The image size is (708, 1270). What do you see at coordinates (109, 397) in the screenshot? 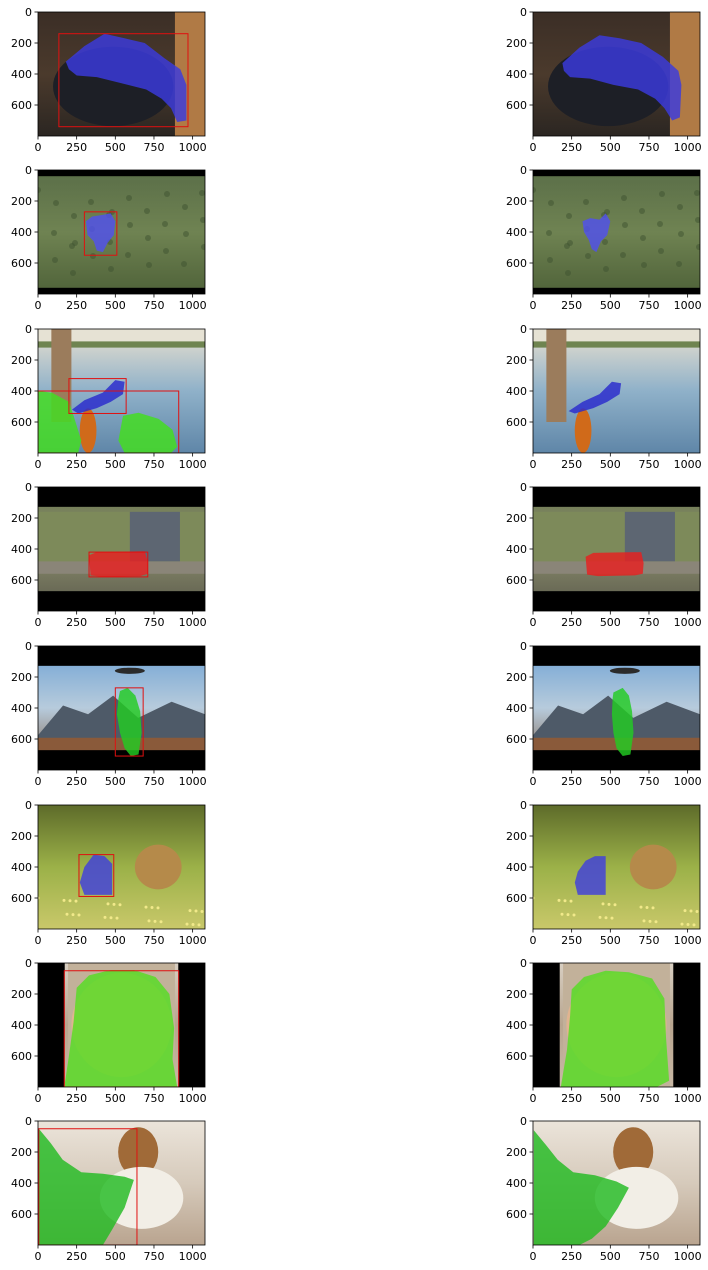
I see `panel-r2-c0: 0 250 500 750 1000 0 200 400 600` at bounding box center [109, 397].